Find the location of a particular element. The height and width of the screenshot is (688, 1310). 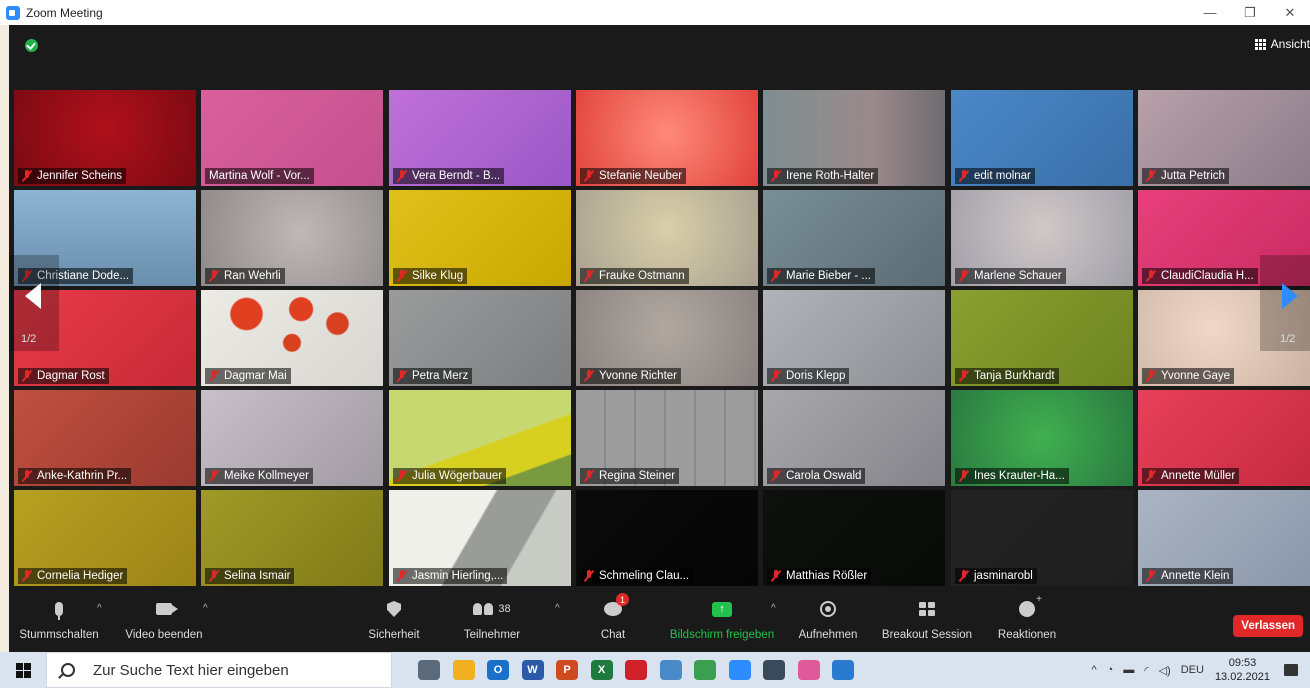

participant-tile: Silke Klug is located at coordinates (480, 238).